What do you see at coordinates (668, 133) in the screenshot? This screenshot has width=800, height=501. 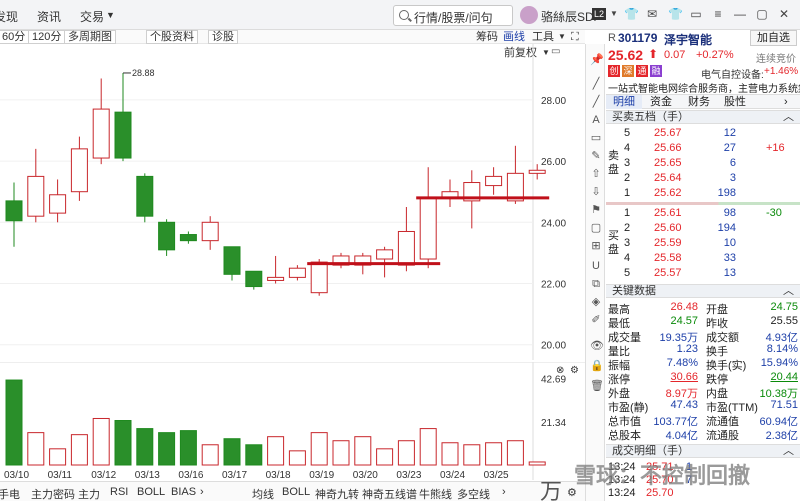 I see `order-price: 25.67` at bounding box center [668, 133].